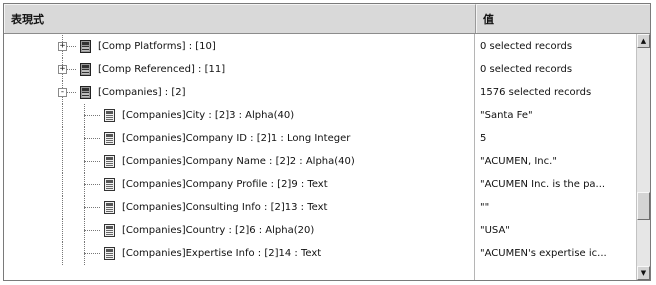  Describe the element at coordinates (320, 92) in the screenshot. I see `tree-table-row: - [Companies] : [2] 1576 selected records` at that location.